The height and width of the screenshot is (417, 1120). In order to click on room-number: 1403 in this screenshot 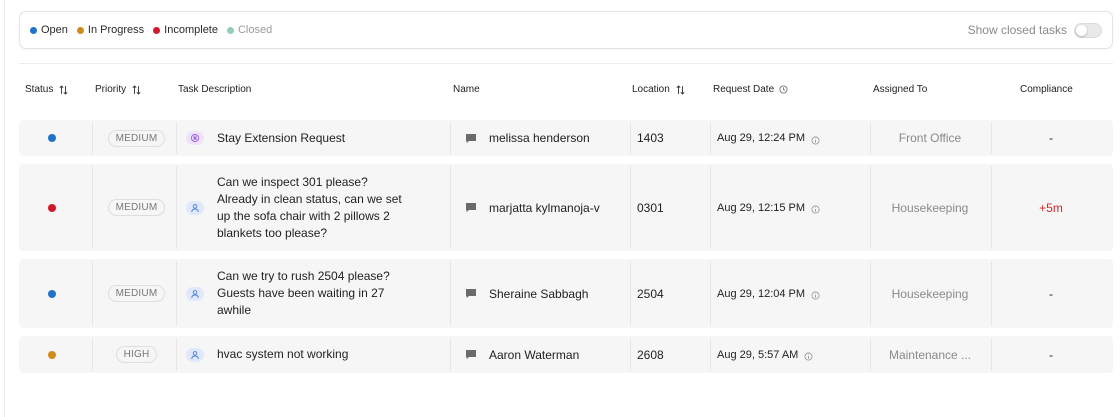, I will do `click(650, 138)`.